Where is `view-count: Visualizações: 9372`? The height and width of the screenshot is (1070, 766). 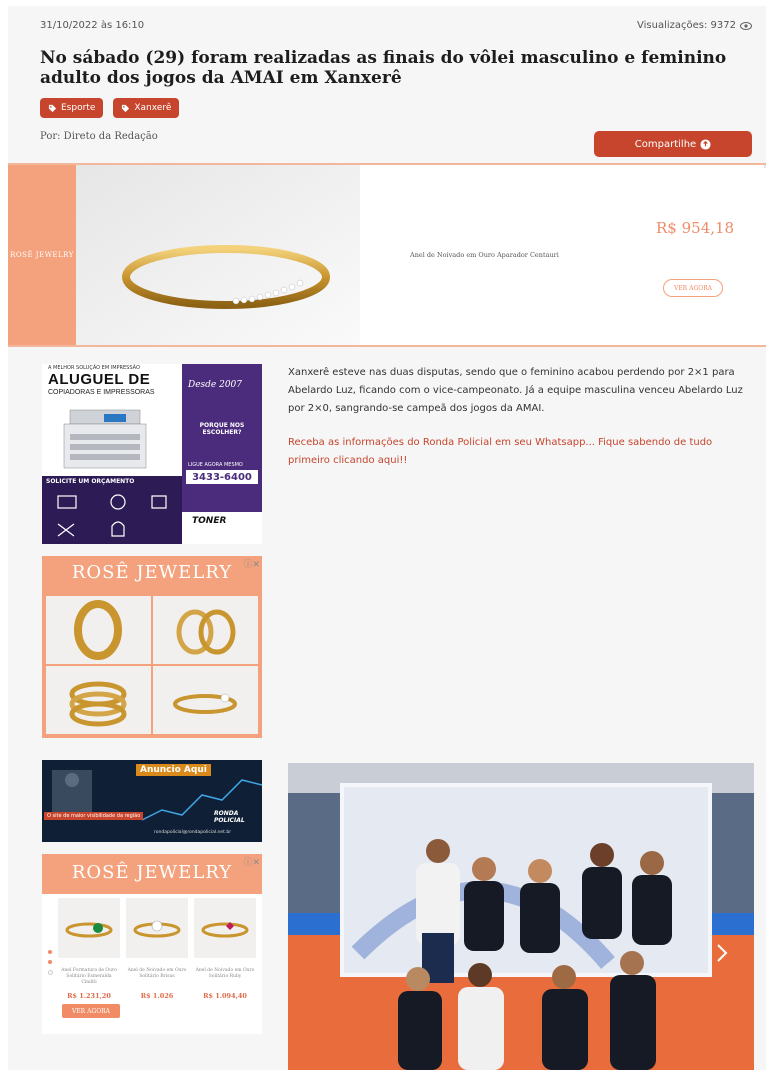 view-count: Visualizações: 9372 is located at coordinates (694, 25).